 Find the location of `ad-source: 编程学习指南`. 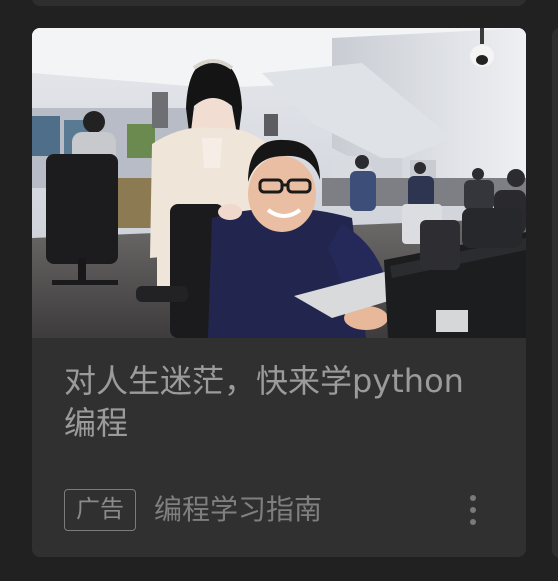

ad-source: 编程学习指南 is located at coordinates (238, 510).